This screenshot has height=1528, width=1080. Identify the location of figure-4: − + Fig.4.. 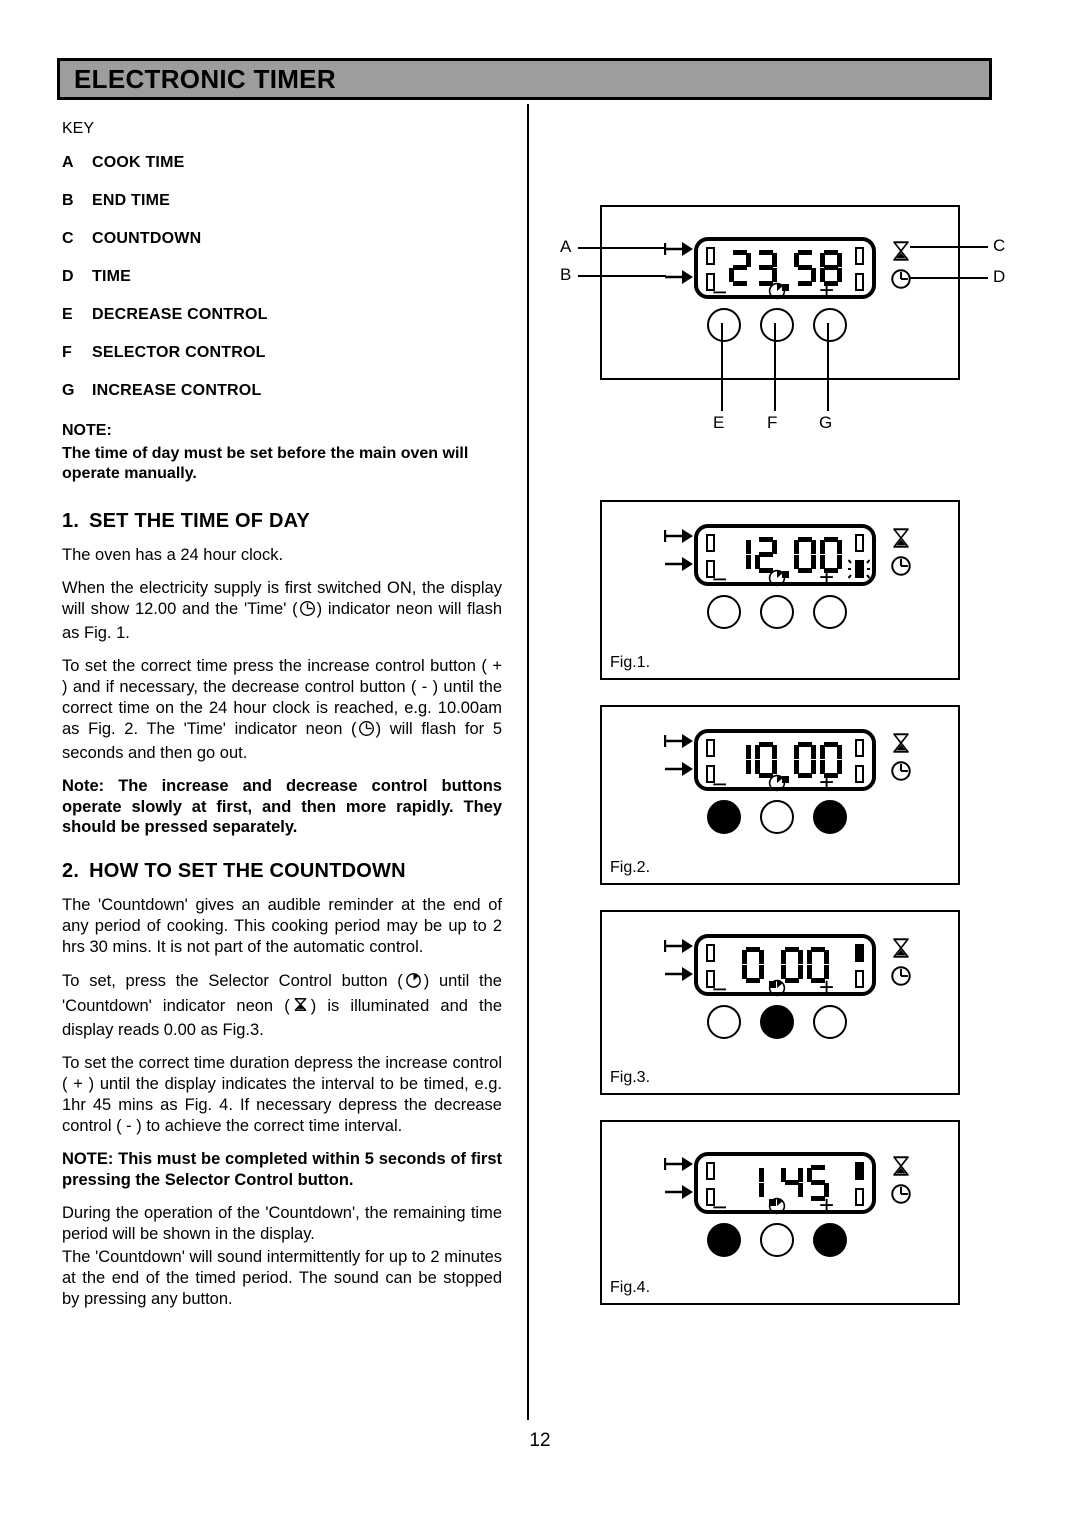
(780, 1212).